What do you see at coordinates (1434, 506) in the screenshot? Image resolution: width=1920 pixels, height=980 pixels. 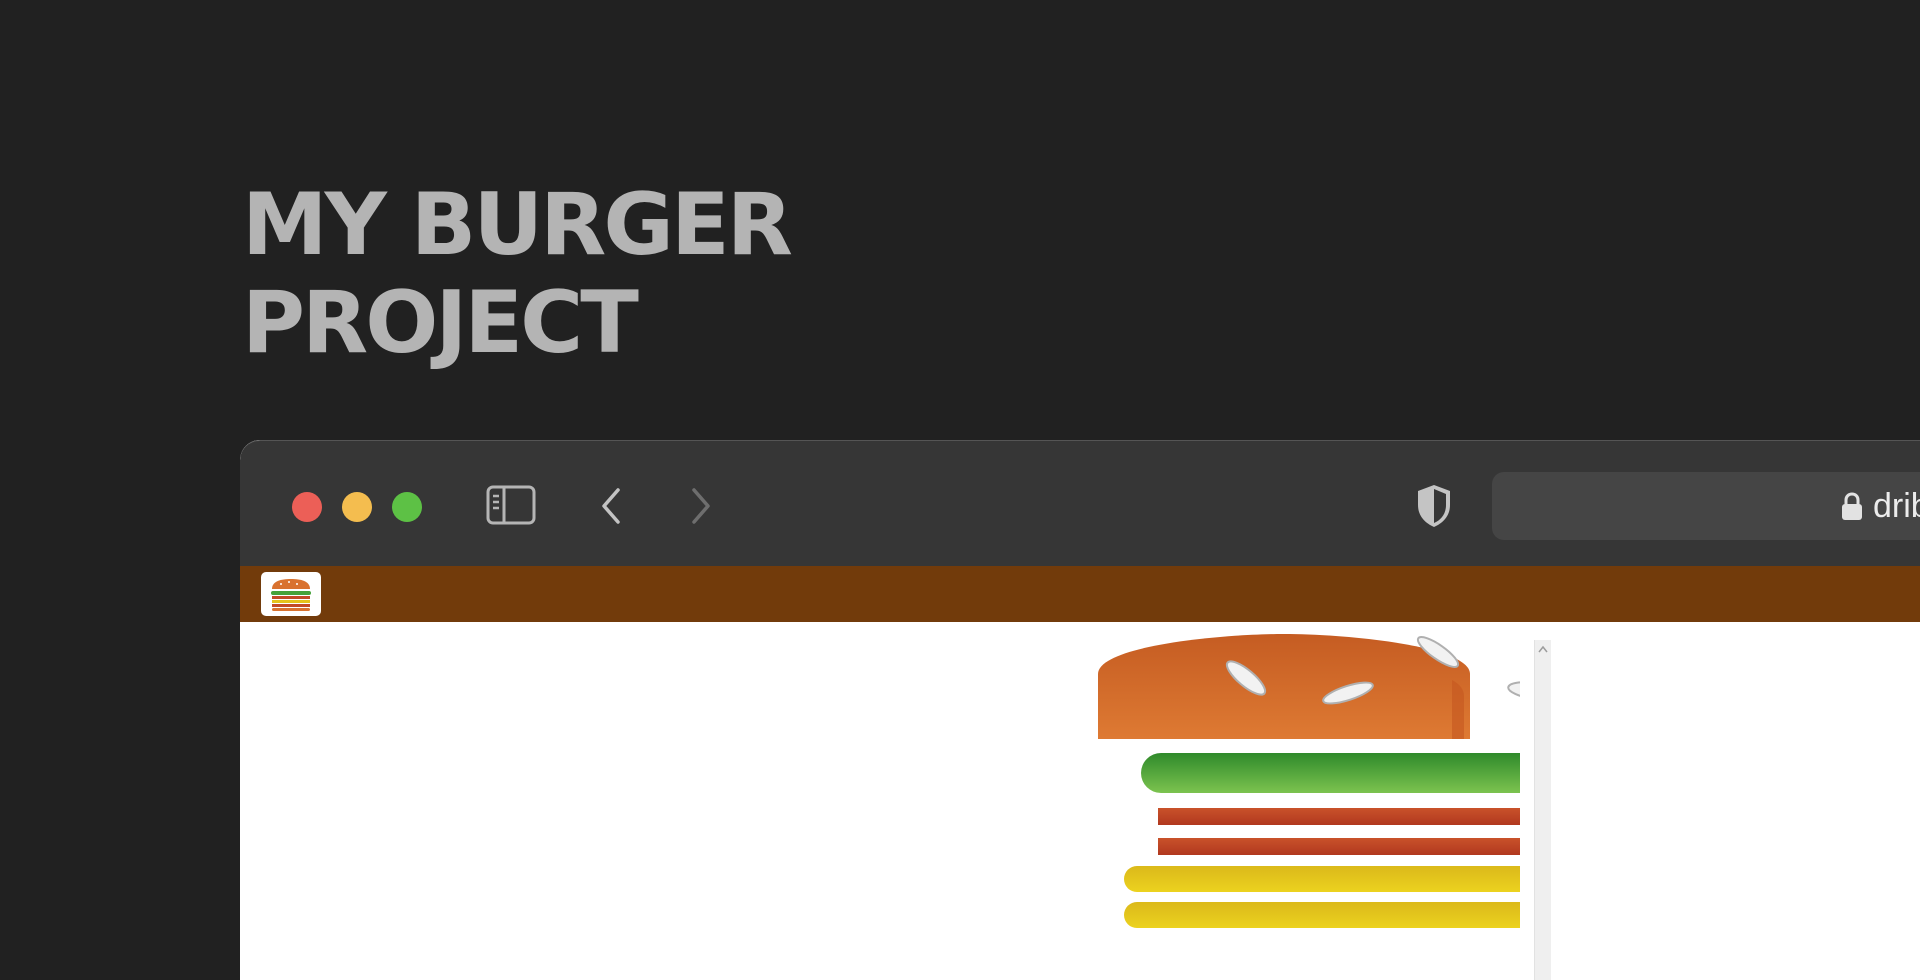 I see `shield-icon` at bounding box center [1434, 506].